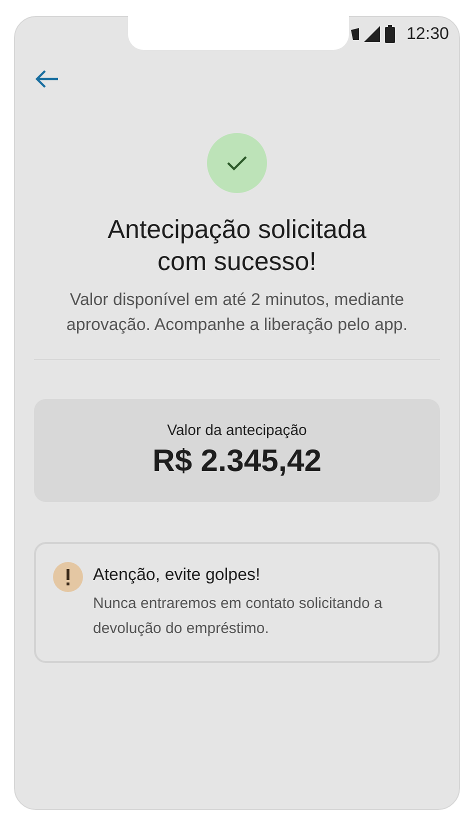 The width and height of the screenshot is (474, 826). Describe the element at coordinates (237, 245) in the screenshot. I see `success-title: Antecipação solicitada com sucesso!` at that location.